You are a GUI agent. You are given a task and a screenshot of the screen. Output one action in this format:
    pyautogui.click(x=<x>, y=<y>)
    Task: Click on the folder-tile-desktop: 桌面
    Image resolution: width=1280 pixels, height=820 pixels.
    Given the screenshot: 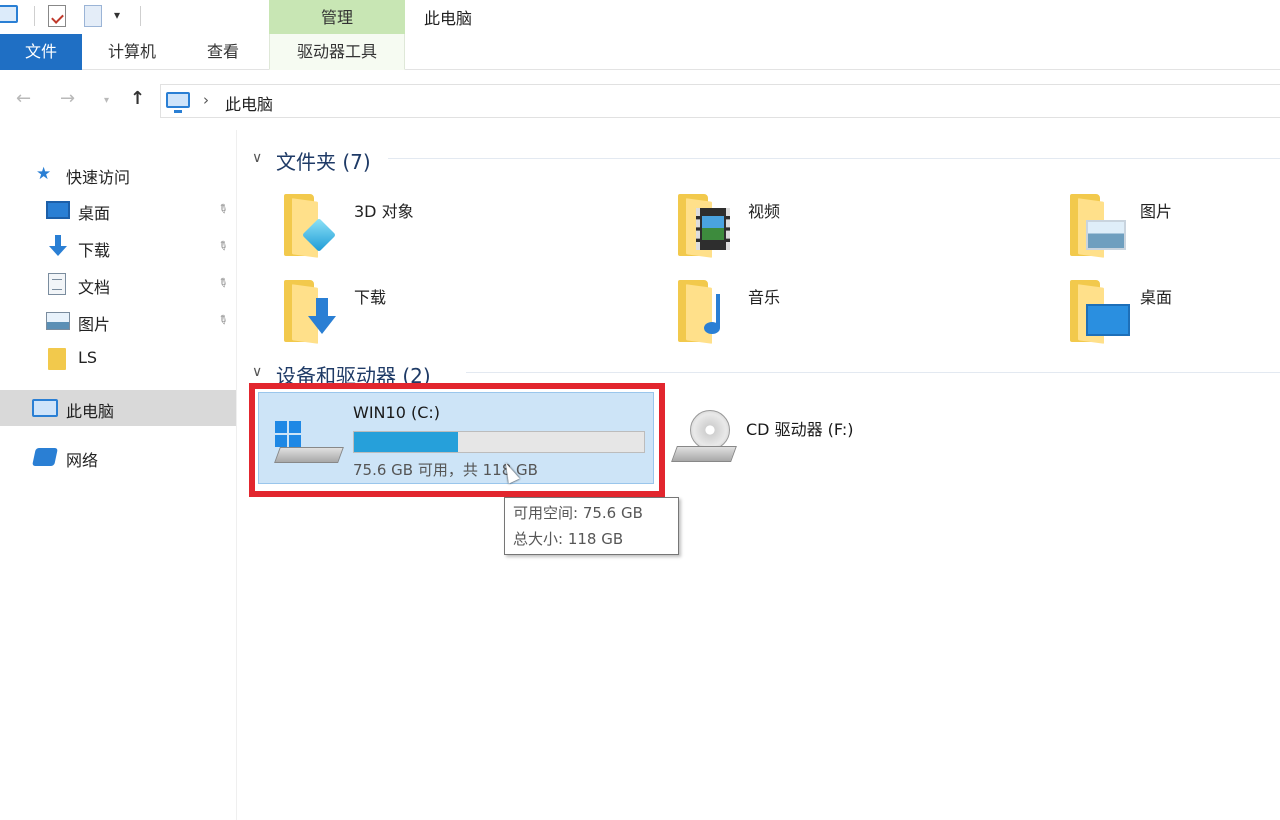 What is the action you would take?
    pyautogui.click(x=1173, y=317)
    